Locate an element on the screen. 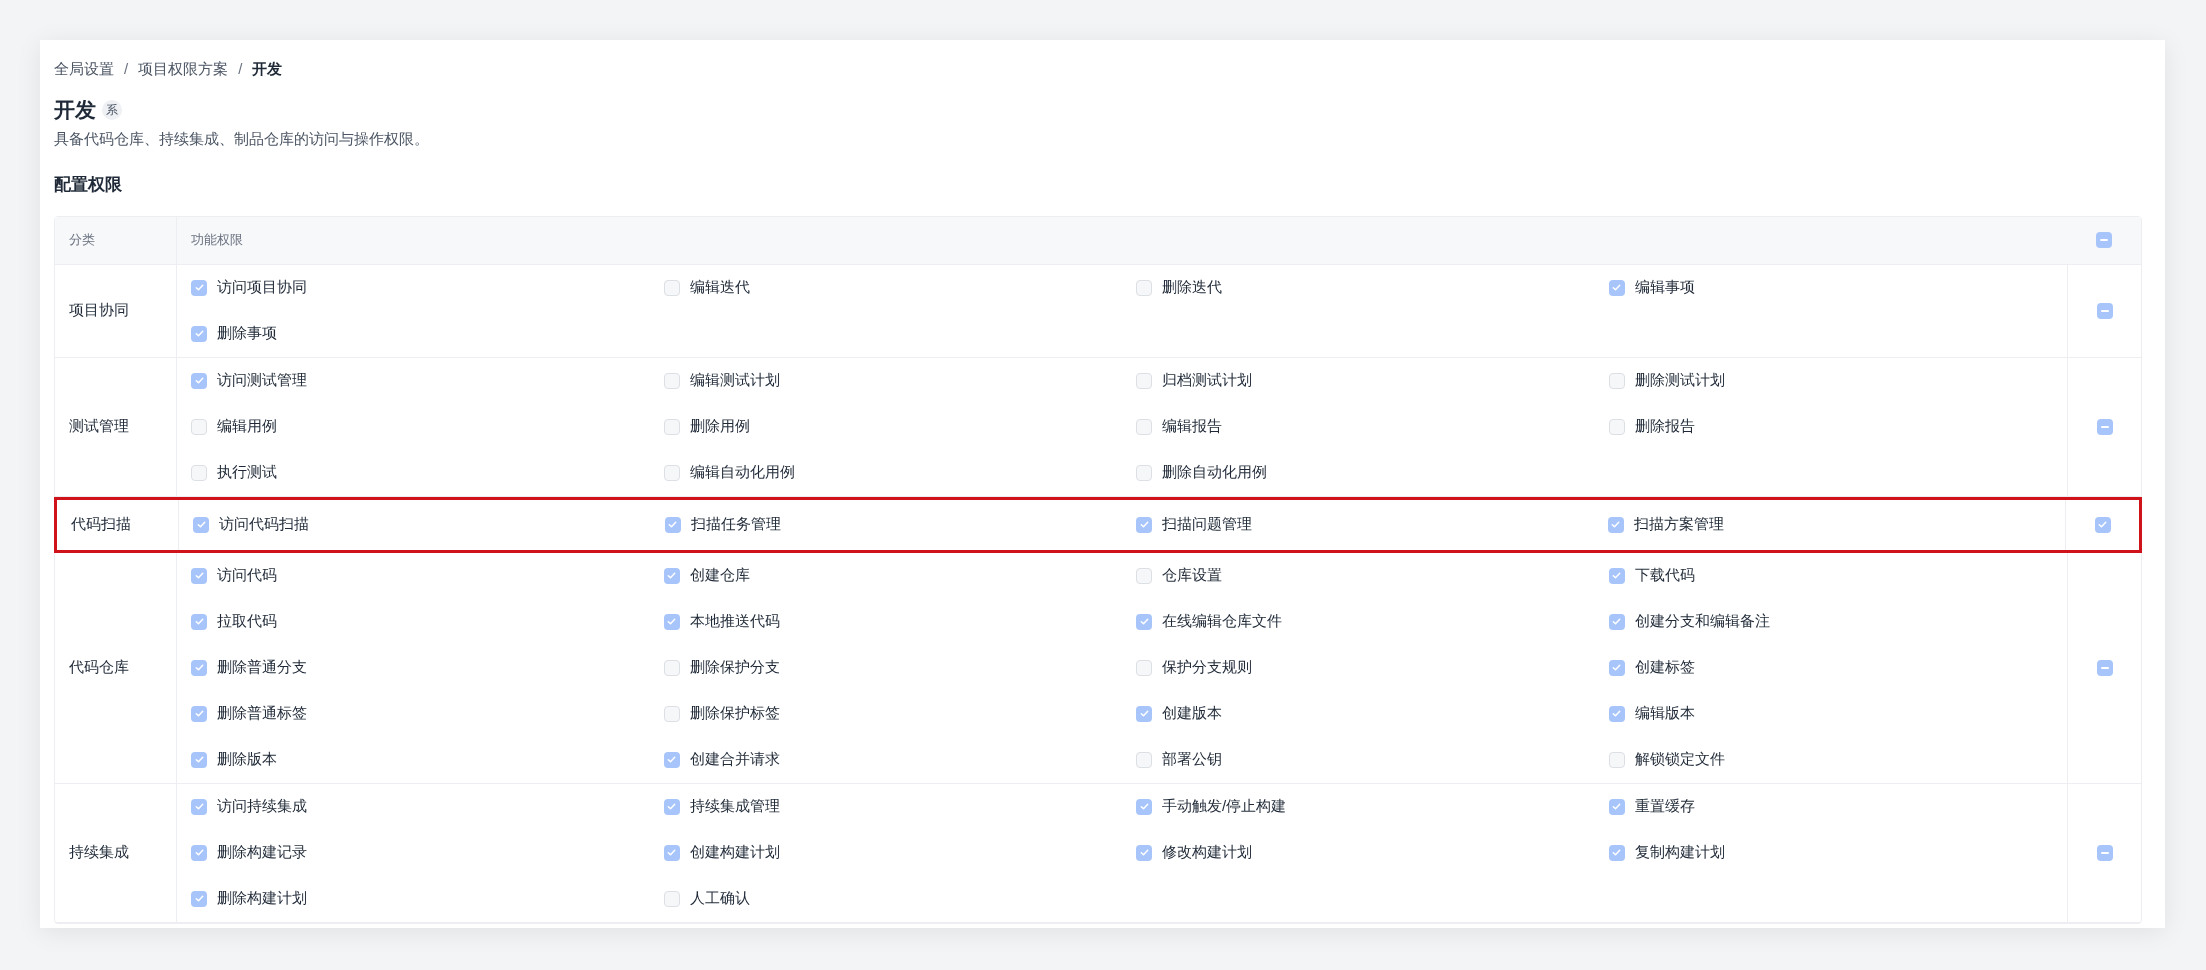 Image resolution: width=2206 pixels, height=970 pixels. permission-label: 删除构建记录 is located at coordinates (262, 852).